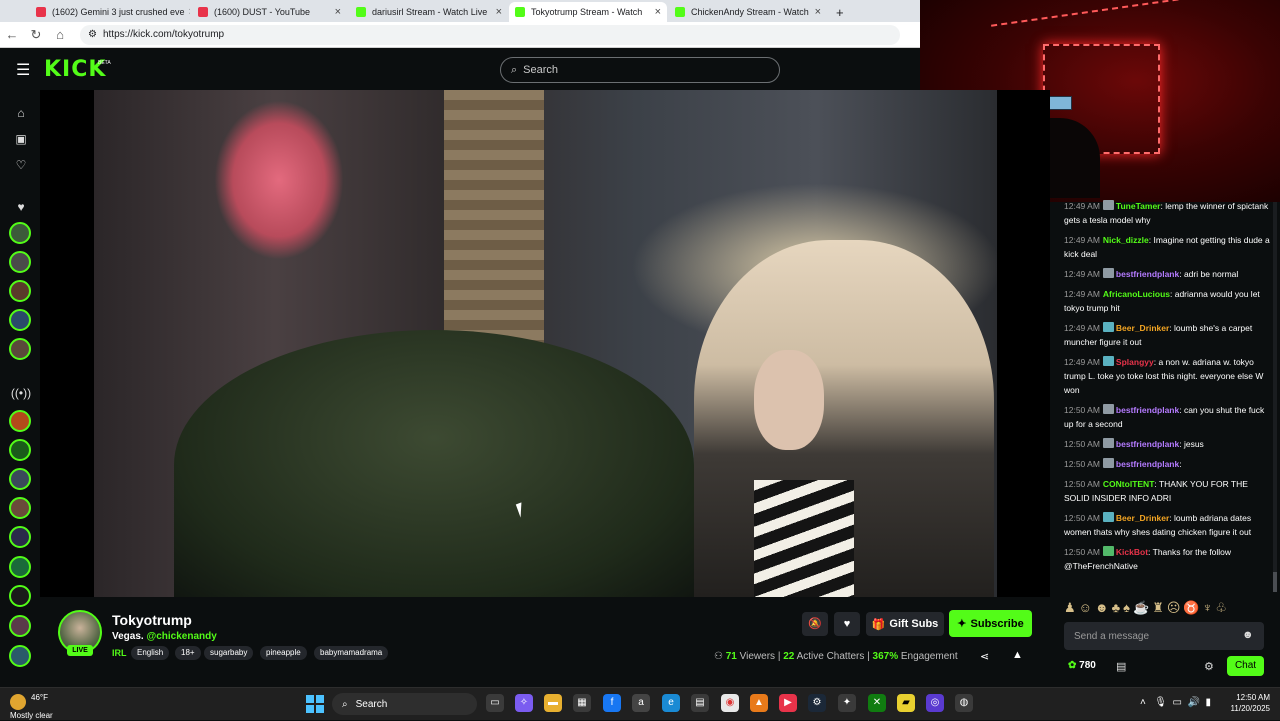 The height and width of the screenshot is (721, 1280). Describe the element at coordinates (495, 703) in the screenshot. I see `task-view-icon: ▭` at that location.